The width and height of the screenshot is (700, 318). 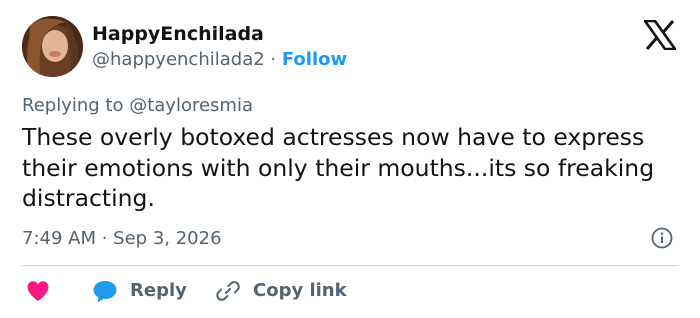 I want to click on avatar, so click(x=52, y=46).